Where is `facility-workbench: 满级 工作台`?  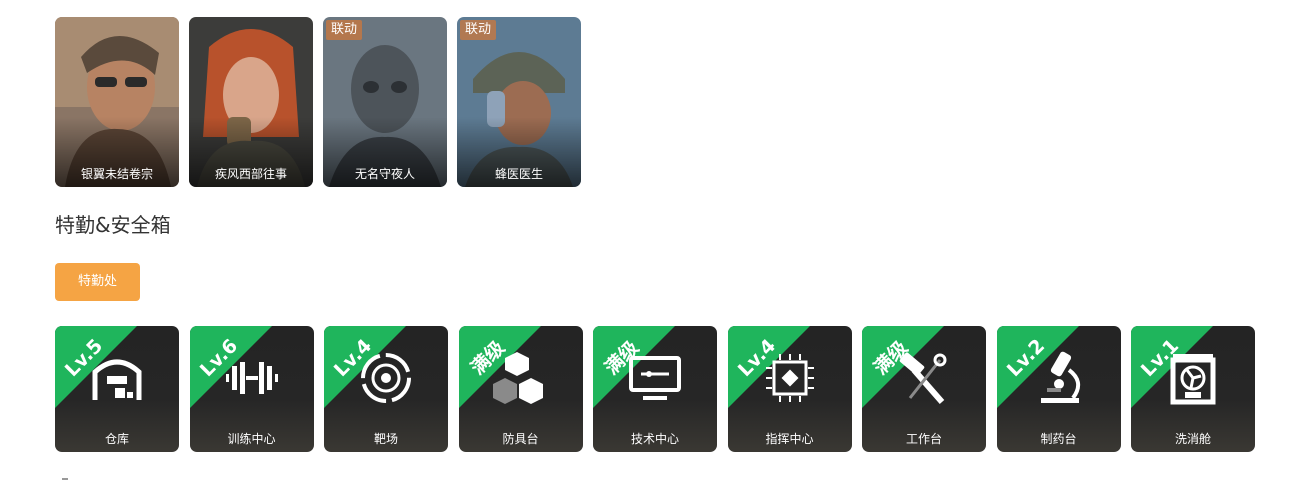 facility-workbench: 满级 工作台 is located at coordinates (924, 389).